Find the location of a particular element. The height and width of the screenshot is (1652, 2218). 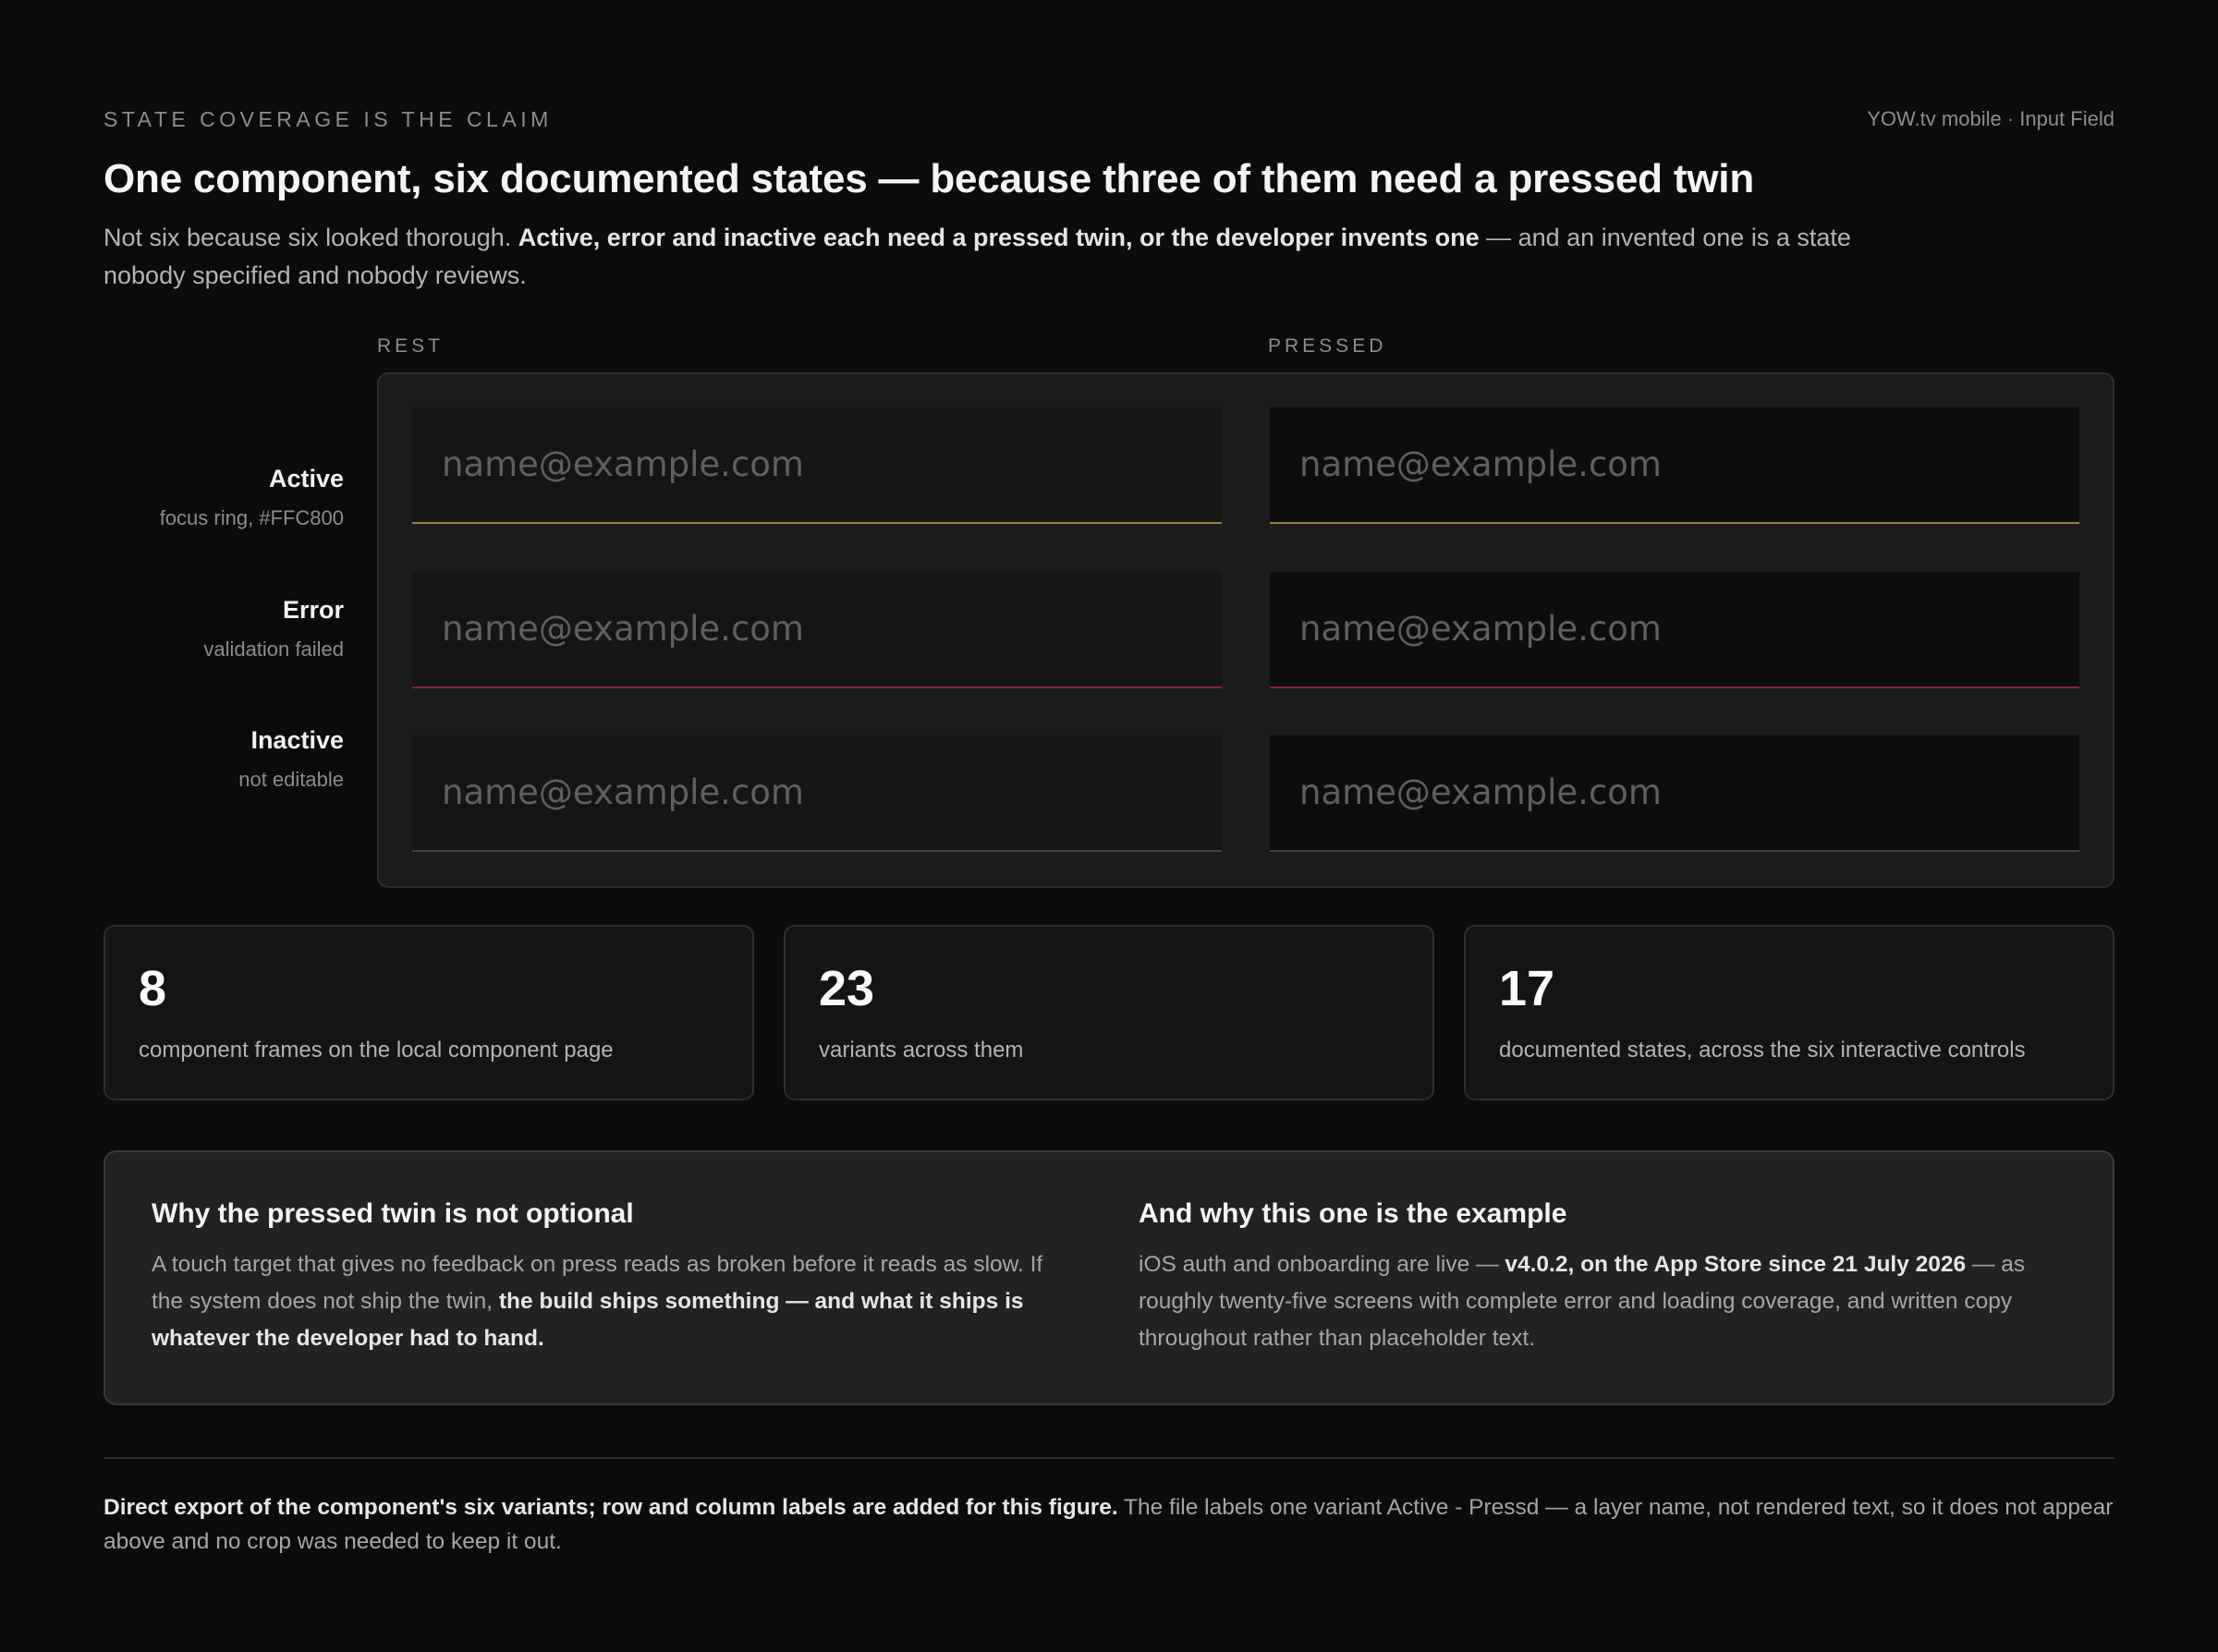

rationale-right-title: And why this one is the example is located at coordinates (1353, 1213).